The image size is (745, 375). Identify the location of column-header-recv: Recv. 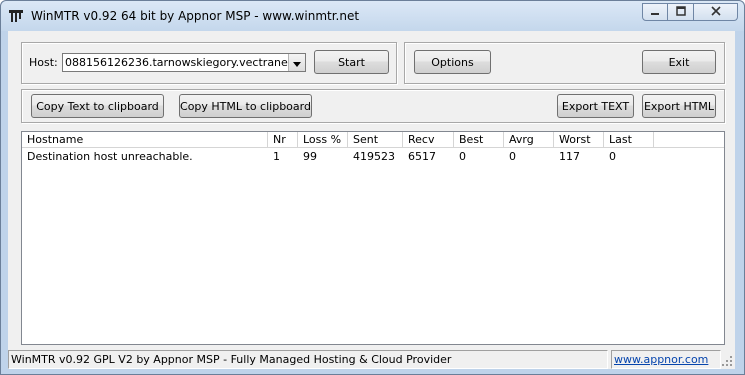
(428, 140).